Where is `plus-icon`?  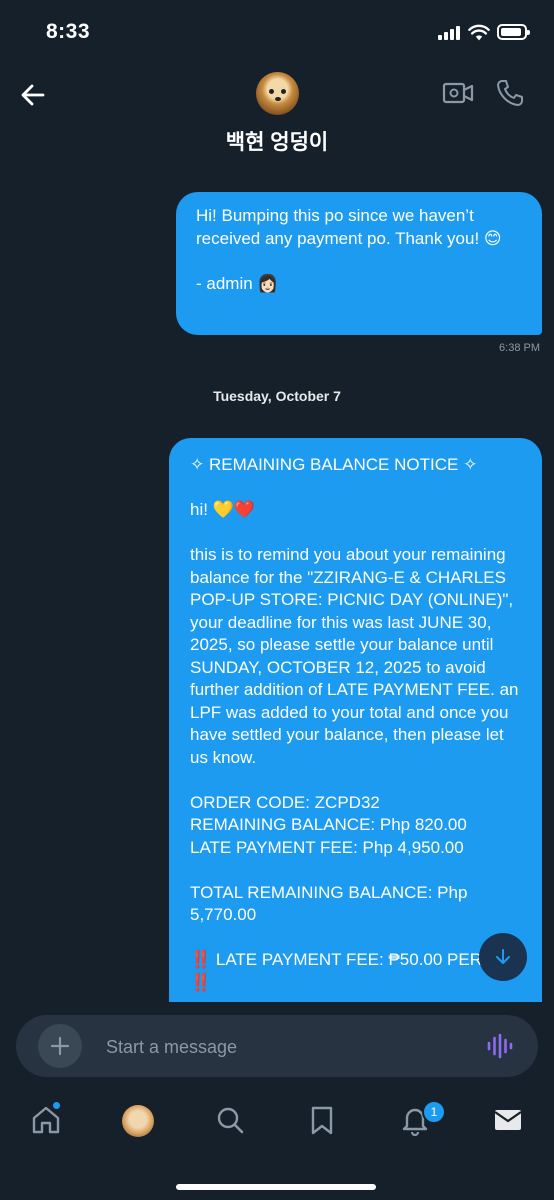
plus-icon is located at coordinates (60, 1046).